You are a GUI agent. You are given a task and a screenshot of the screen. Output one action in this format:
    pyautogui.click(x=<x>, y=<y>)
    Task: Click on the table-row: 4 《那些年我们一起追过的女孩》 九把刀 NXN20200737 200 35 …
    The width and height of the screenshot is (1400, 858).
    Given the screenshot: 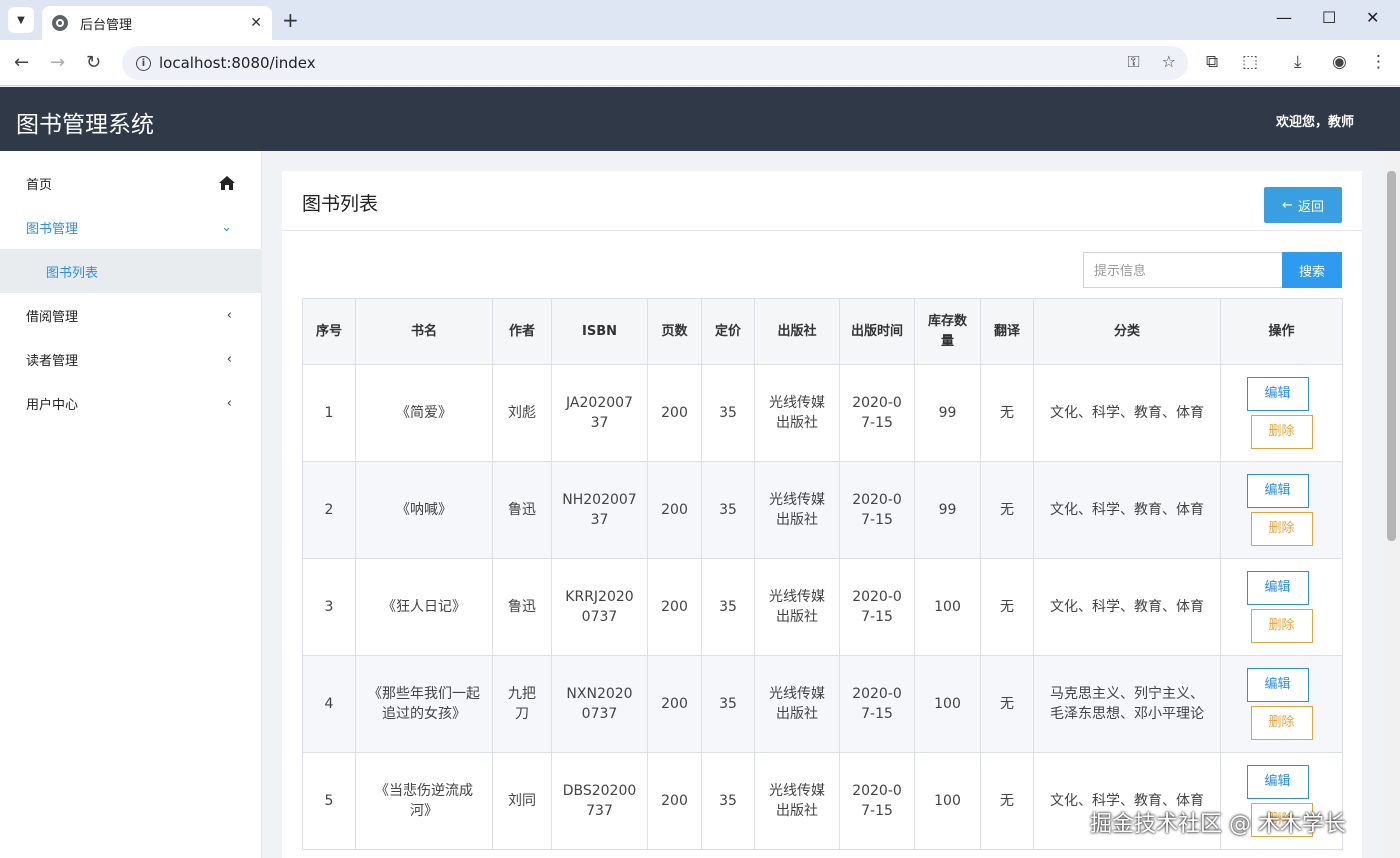 What is the action you would take?
    pyautogui.click(x=822, y=704)
    